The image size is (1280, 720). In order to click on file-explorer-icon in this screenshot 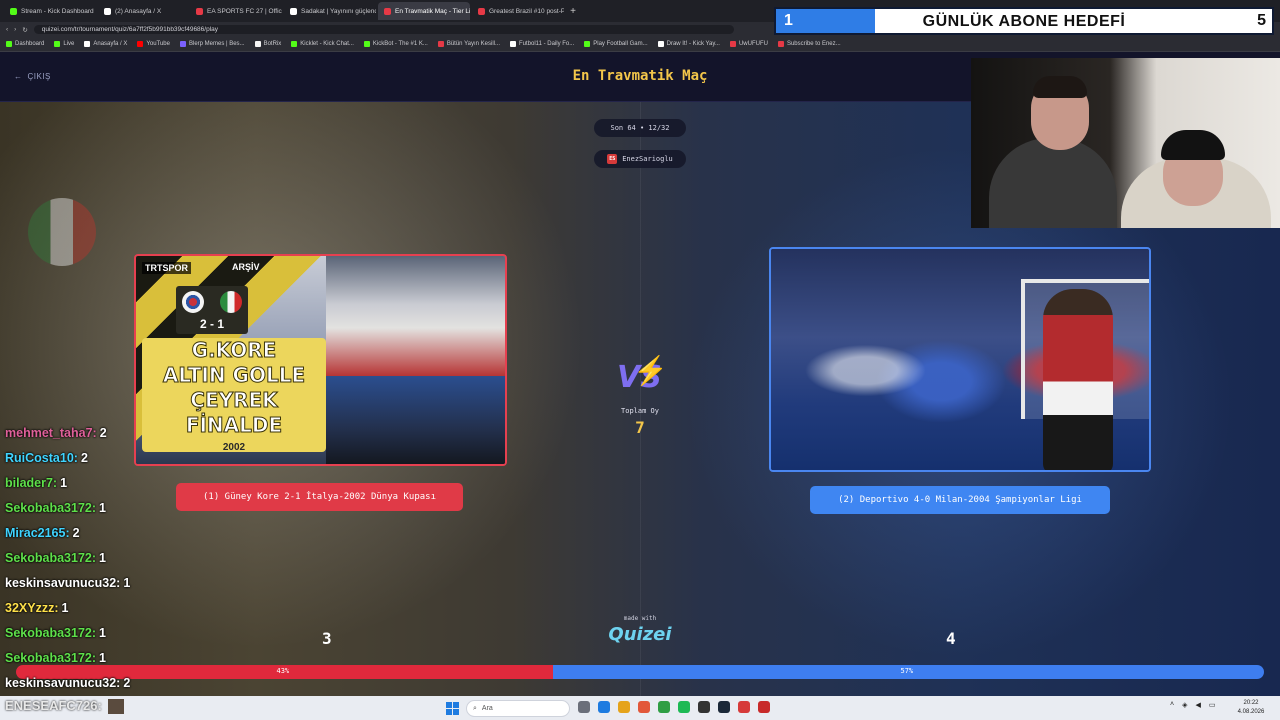, I will do `click(624, 707)`.